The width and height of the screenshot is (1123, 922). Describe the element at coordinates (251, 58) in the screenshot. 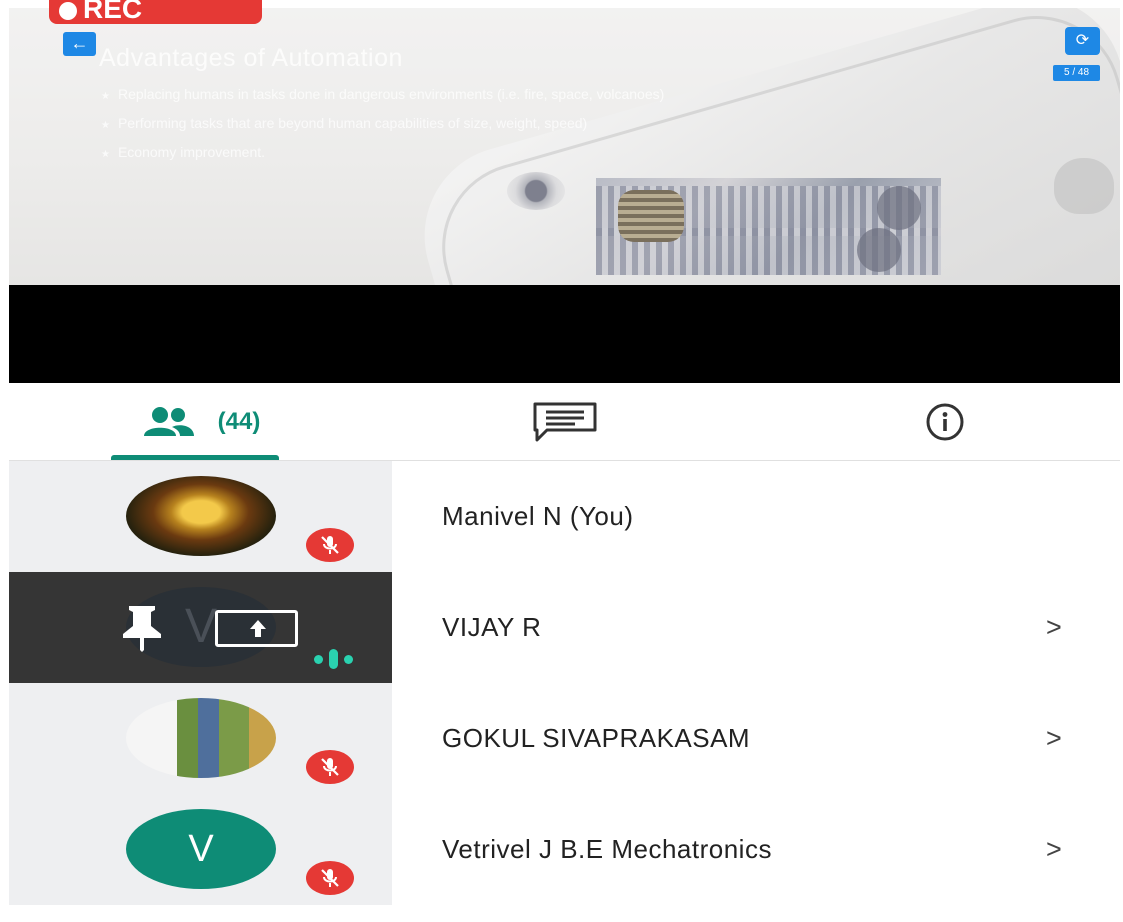

I see `slide-title: Advantages of Automation` at that location.